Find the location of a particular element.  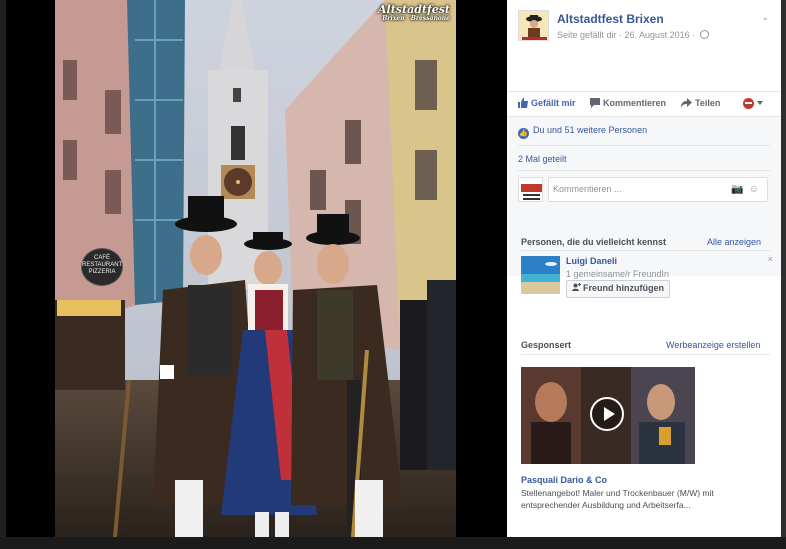

like-button: Gefällt mir is located at coordinates (547, 103).